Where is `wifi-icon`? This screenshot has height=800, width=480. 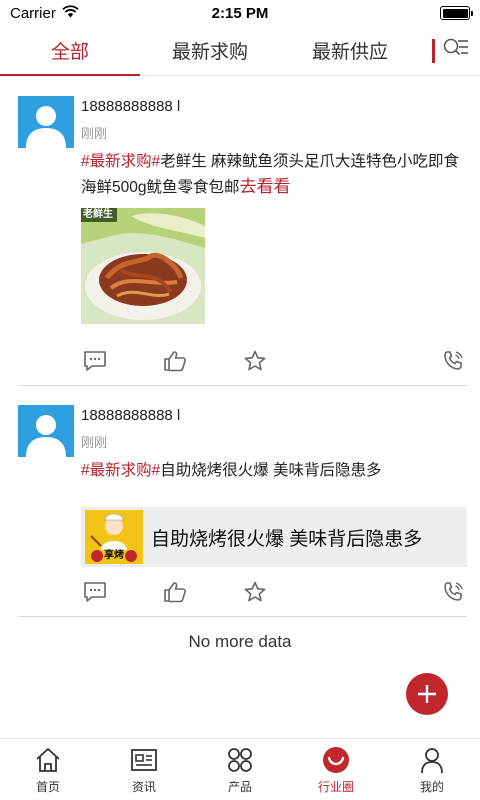 wifi-icon is located at coordinates (70, 13).